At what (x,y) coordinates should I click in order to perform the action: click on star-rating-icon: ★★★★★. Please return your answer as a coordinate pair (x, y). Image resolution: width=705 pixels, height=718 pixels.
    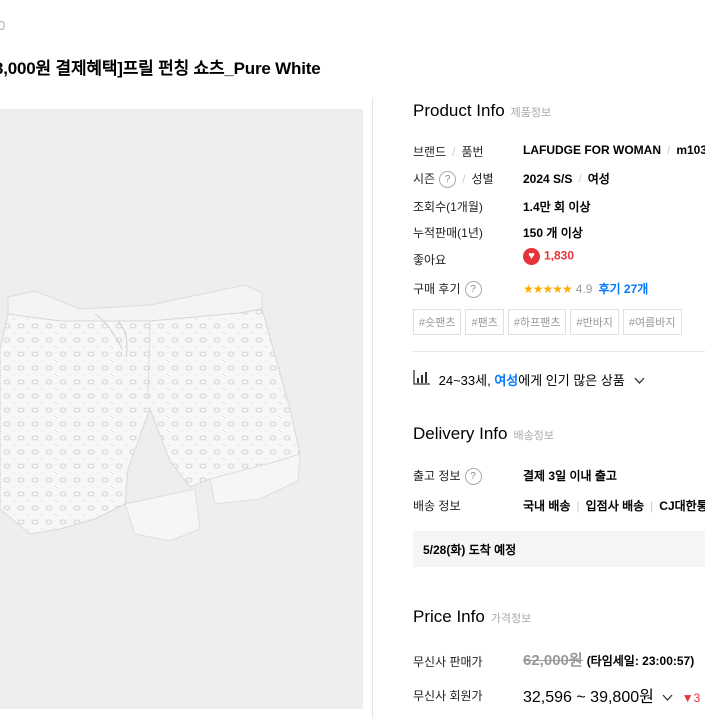
    Looking at the image, I should click on (548, 289).